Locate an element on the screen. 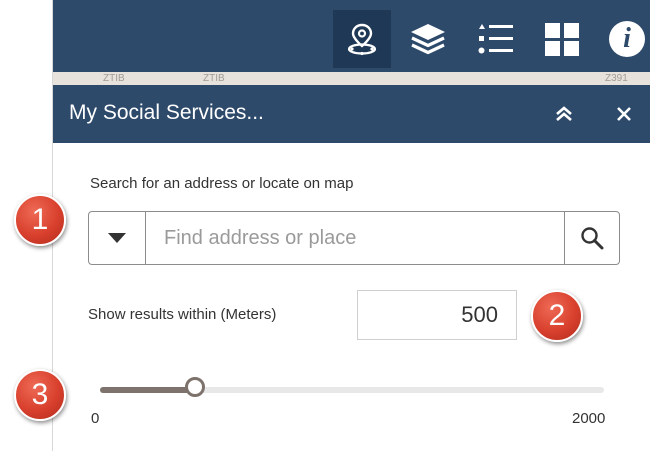 This screenshot has height=451, width=650. search-input is located at coordinates (356, 238).